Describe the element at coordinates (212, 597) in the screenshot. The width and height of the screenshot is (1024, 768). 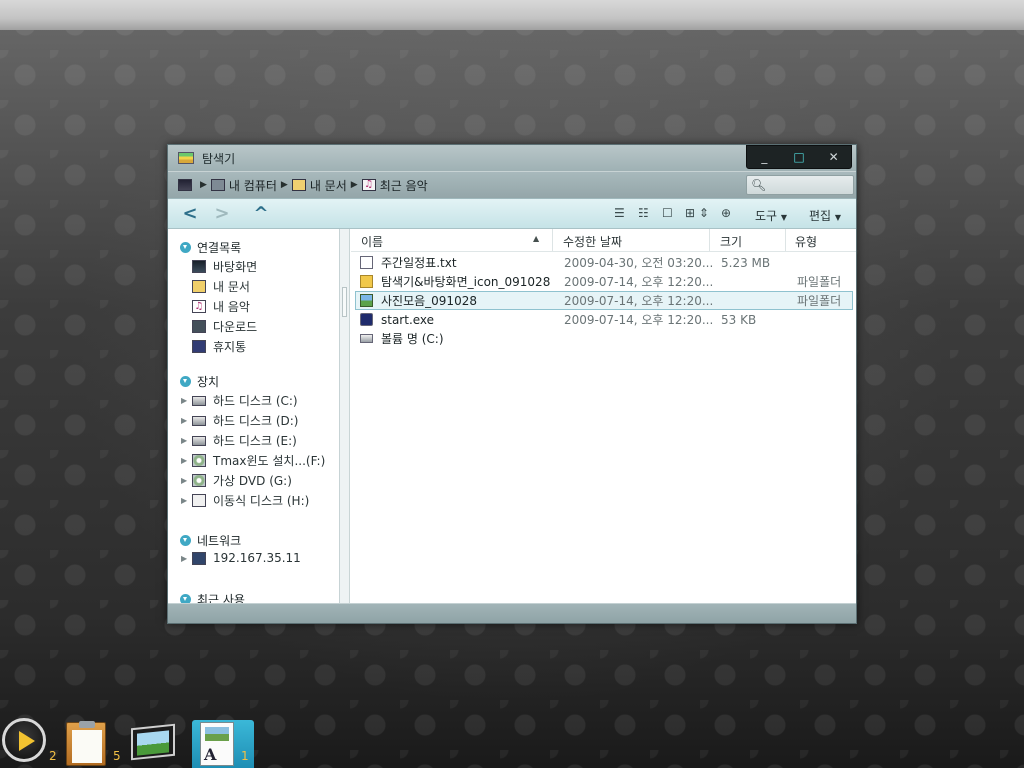
I see `section-recent: 최근 사용` at that location.